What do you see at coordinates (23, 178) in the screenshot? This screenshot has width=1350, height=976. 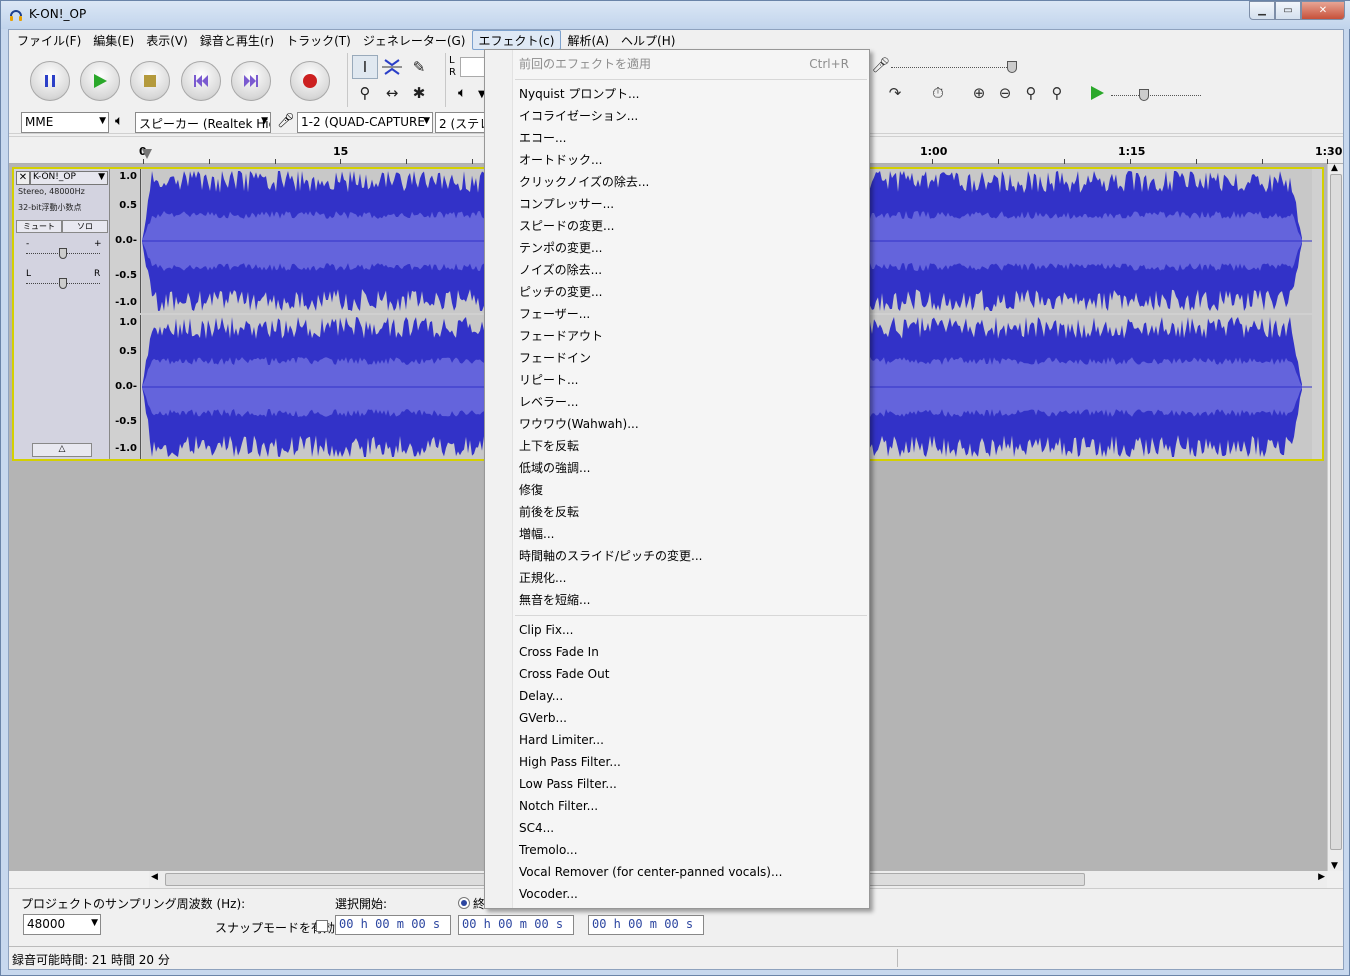 I see `track-close-button: ✕` at bounding box center [23, 178].